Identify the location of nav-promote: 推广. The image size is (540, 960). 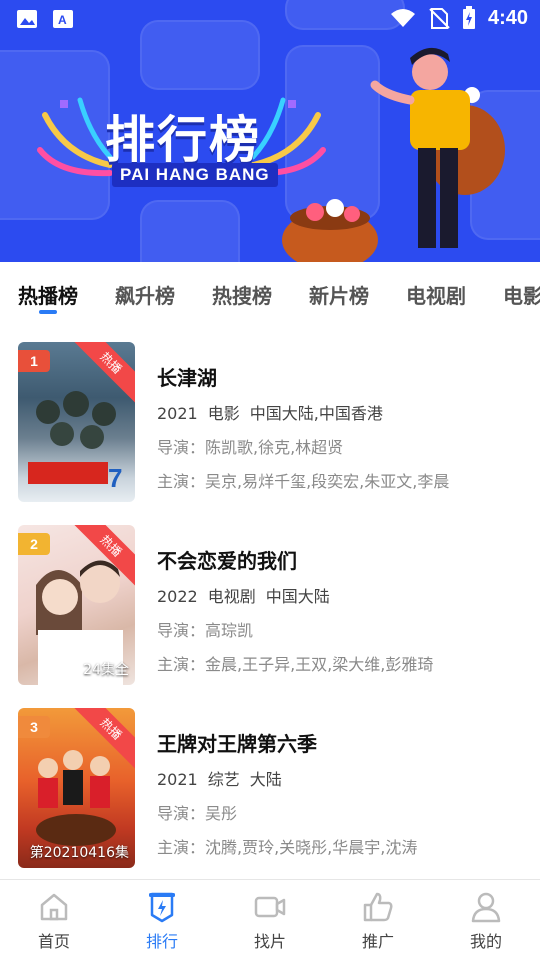
(378, 920).